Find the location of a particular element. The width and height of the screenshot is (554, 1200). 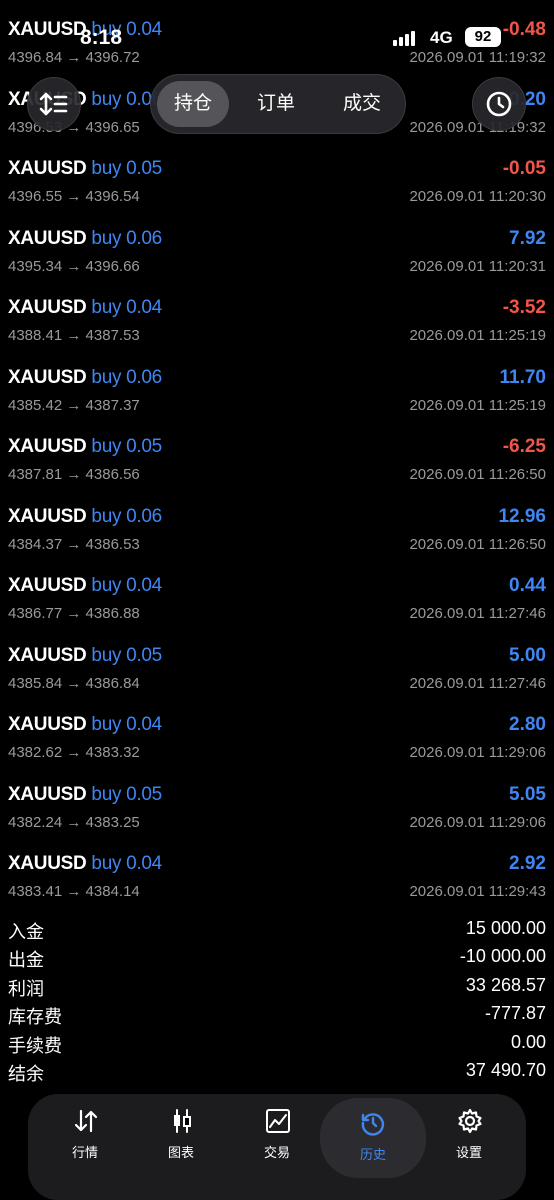

trade-profit: 2.92 is located at coordinates (527, 863).